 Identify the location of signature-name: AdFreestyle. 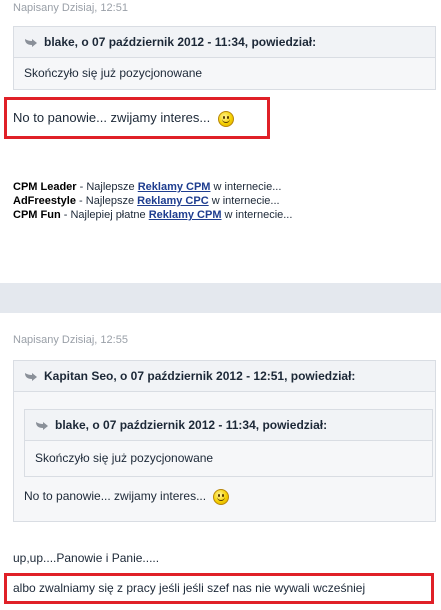
(44, 201).